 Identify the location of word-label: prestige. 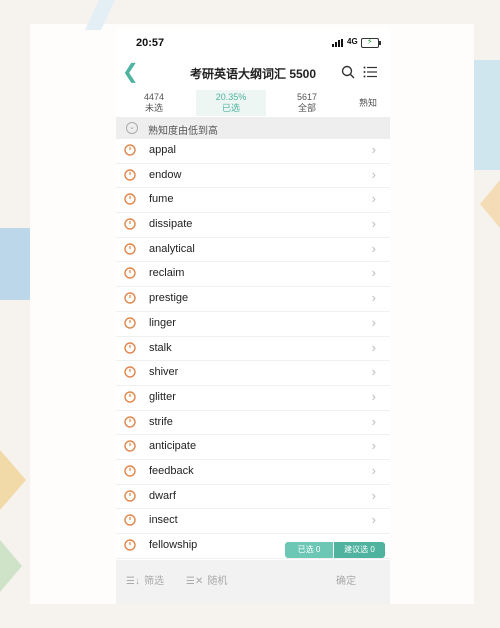
(169, 298).